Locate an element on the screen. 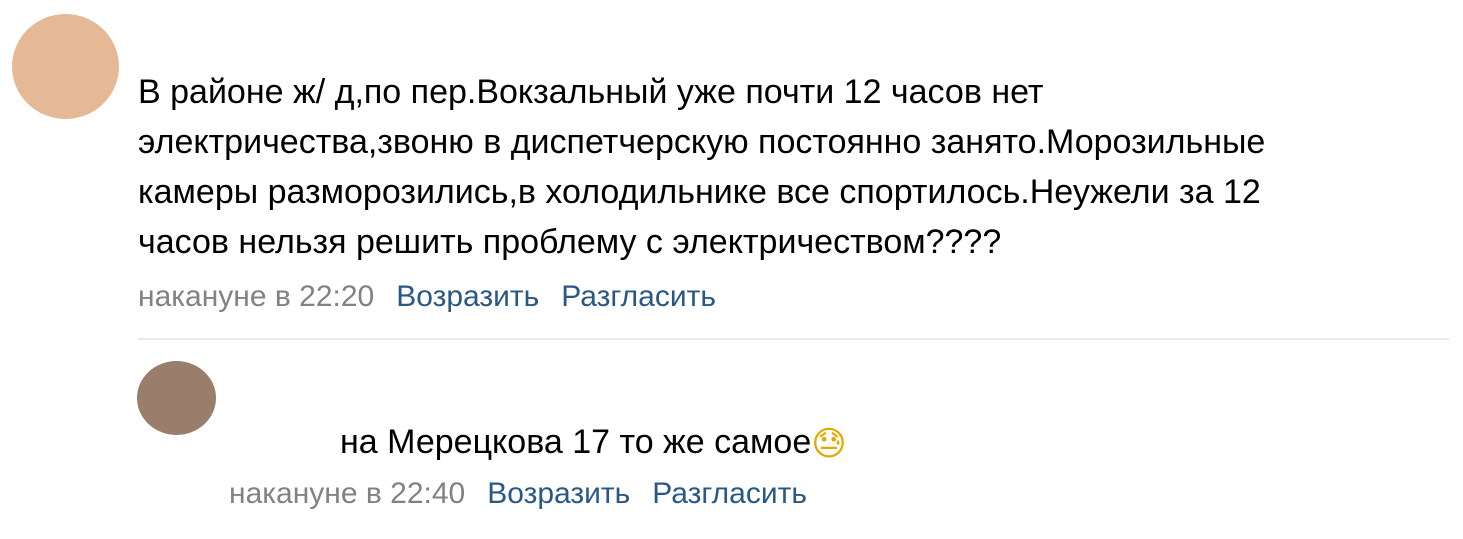 Image resolution: width=1463 pixels, height=539 pixels. reply-divider is located at coordinates (793, 339).